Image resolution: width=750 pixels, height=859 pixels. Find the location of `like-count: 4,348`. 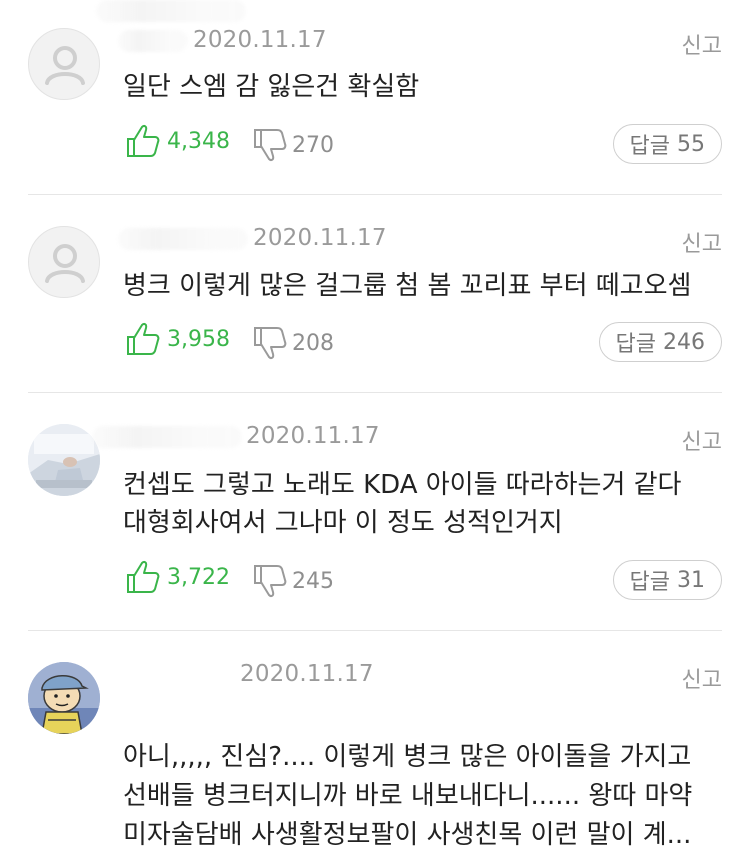

like-count: 4,348 is located at coordinates (198, 141).